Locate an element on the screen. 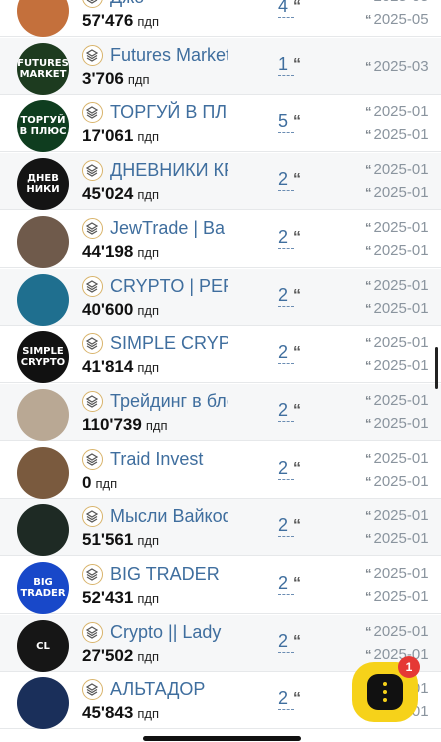  mention-date-link: “2025-03 is located at coordinates (403, 66).